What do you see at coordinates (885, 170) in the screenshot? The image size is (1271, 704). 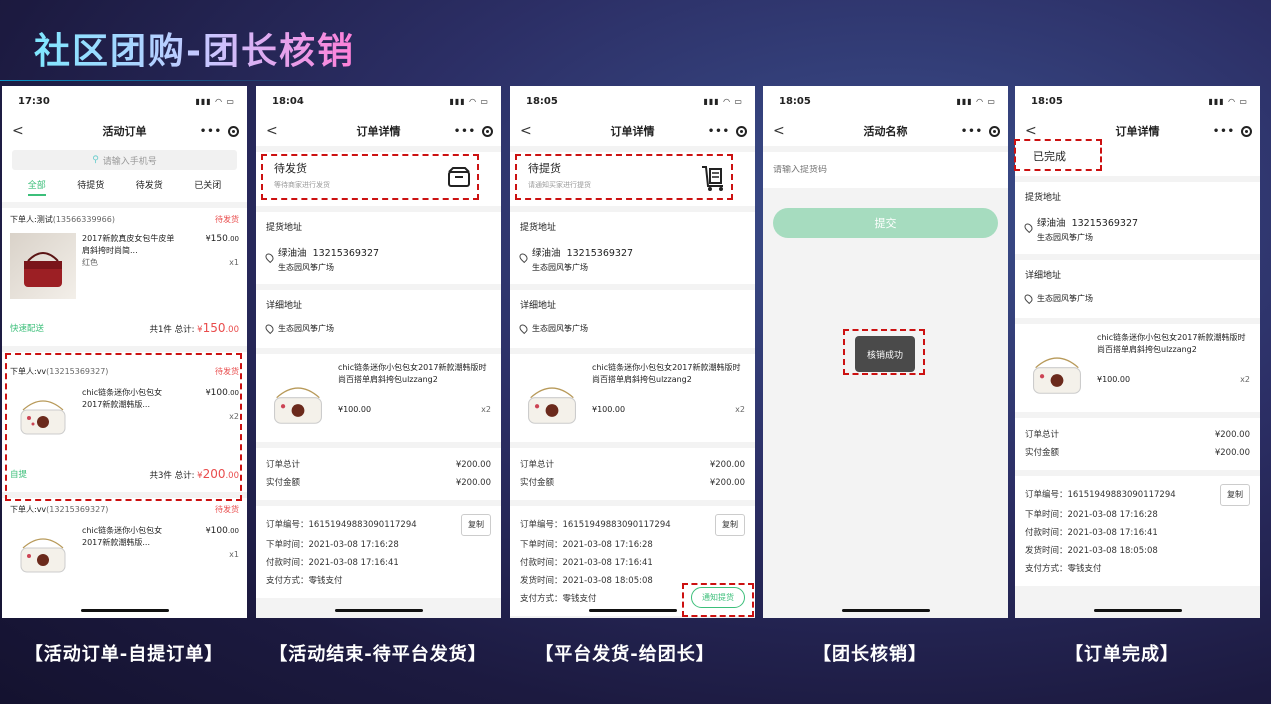 I see `pickup-code-input` at bounding box center [885, 170].